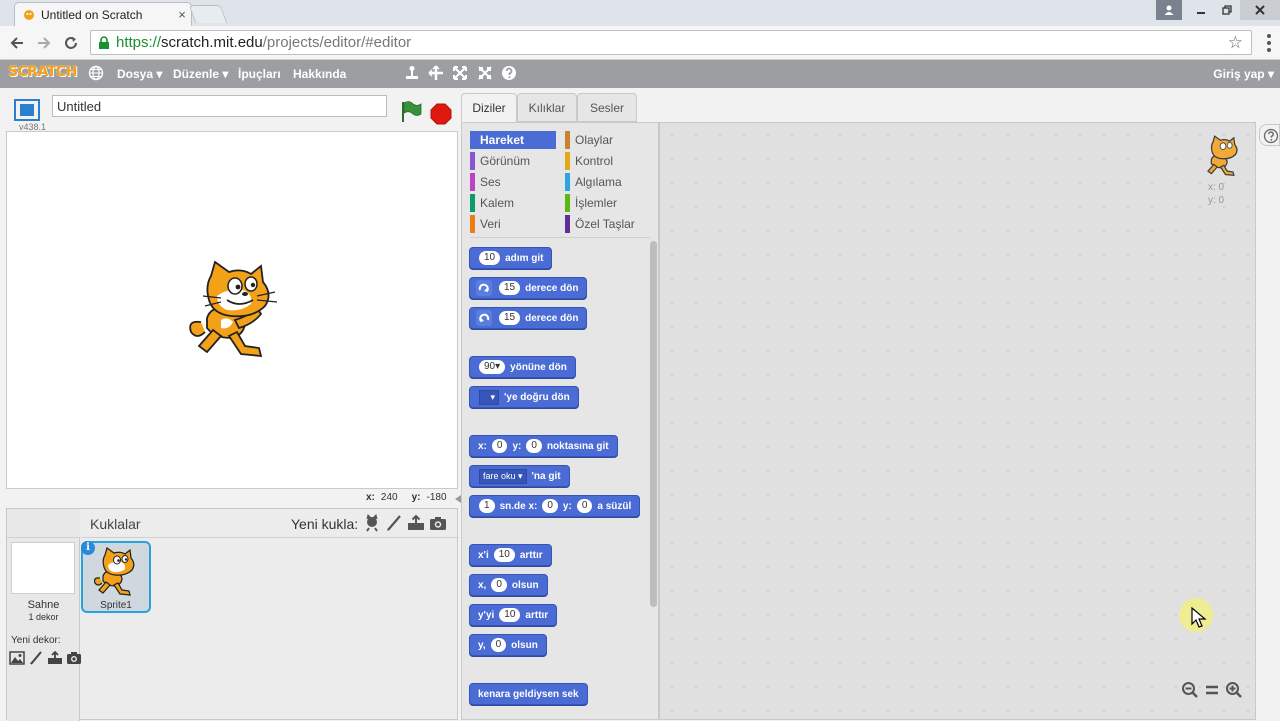 The width and height of the screenshot is (1280, 721). I want to click on help-panel-toggle, so click(1269, 135).